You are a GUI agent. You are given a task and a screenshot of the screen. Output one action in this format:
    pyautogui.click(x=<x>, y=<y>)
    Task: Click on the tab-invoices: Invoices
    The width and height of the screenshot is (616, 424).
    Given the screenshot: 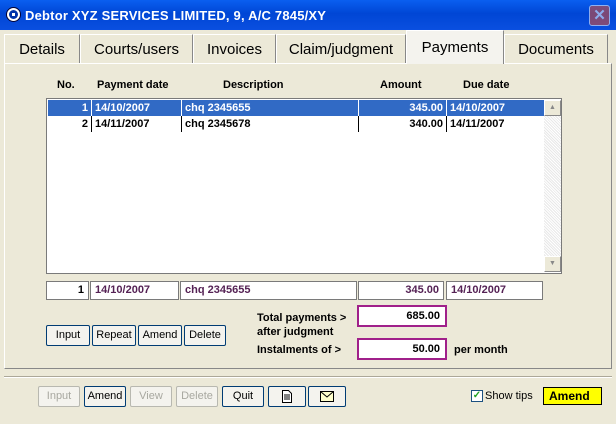 What is the action you would take?
    pyautogui.click(x=234, y=48)
    